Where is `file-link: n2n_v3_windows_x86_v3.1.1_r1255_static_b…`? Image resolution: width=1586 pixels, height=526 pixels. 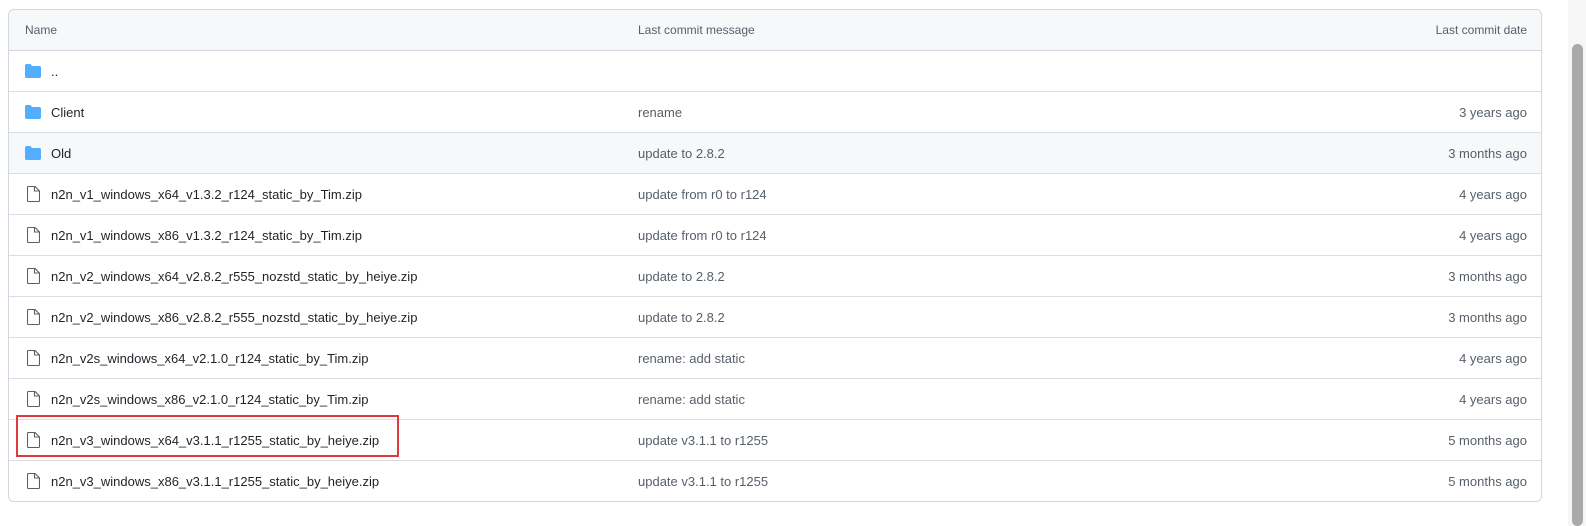 file-link: n2n_v3_windows_x86_v3.1.1_r1255_static_b… is located at coordinates (215, 481).